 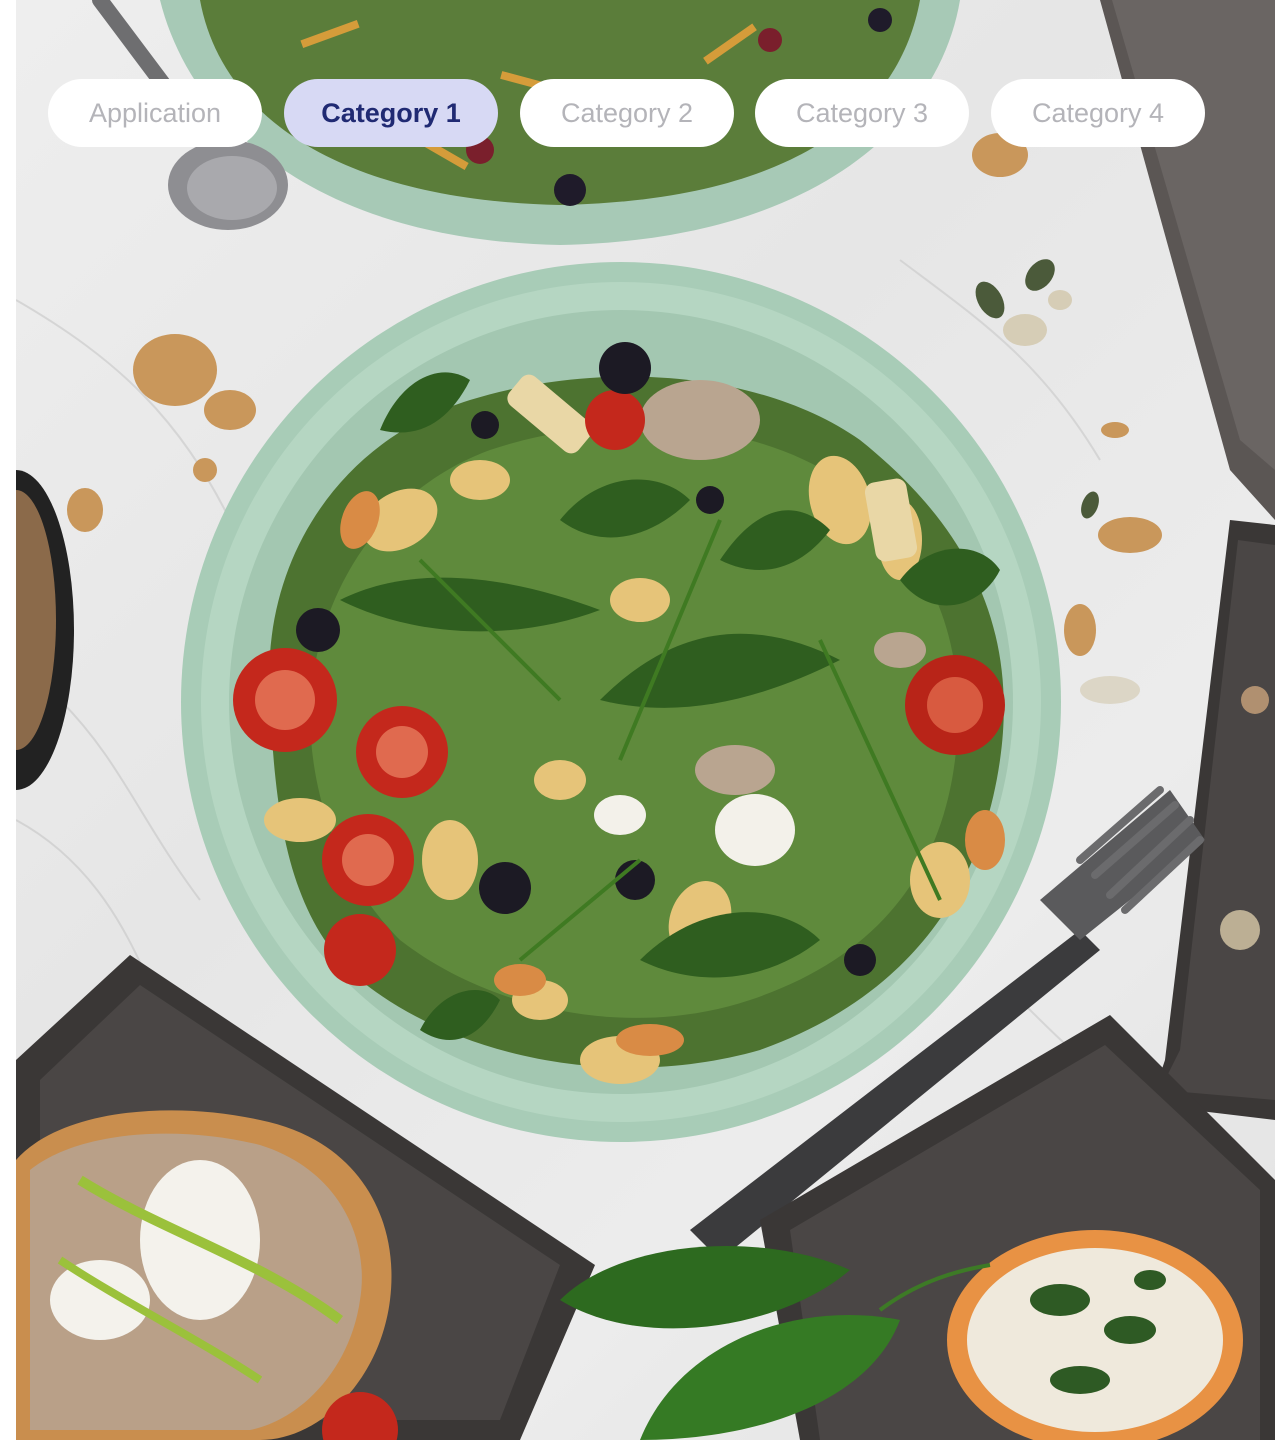 I want to click on slate-tray-top-right, so click(x=1187, y=260).